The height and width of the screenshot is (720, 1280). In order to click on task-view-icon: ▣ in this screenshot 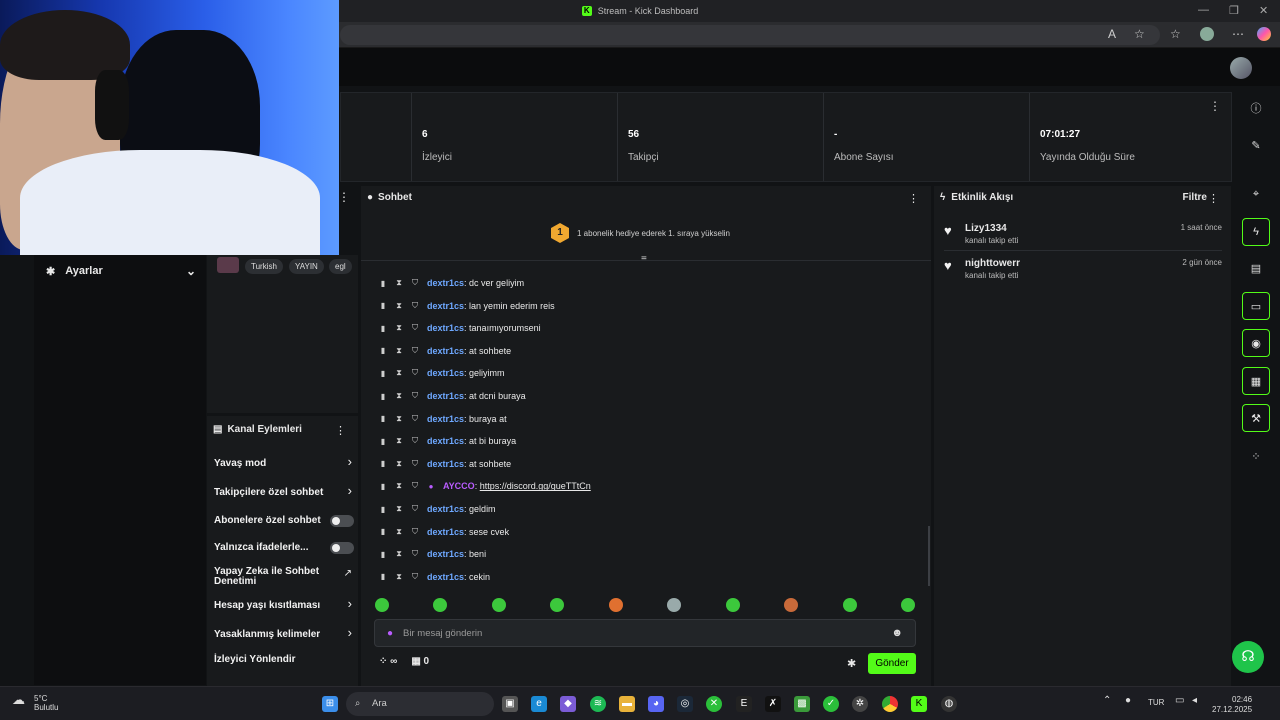, I will do `click(510, 704)`.